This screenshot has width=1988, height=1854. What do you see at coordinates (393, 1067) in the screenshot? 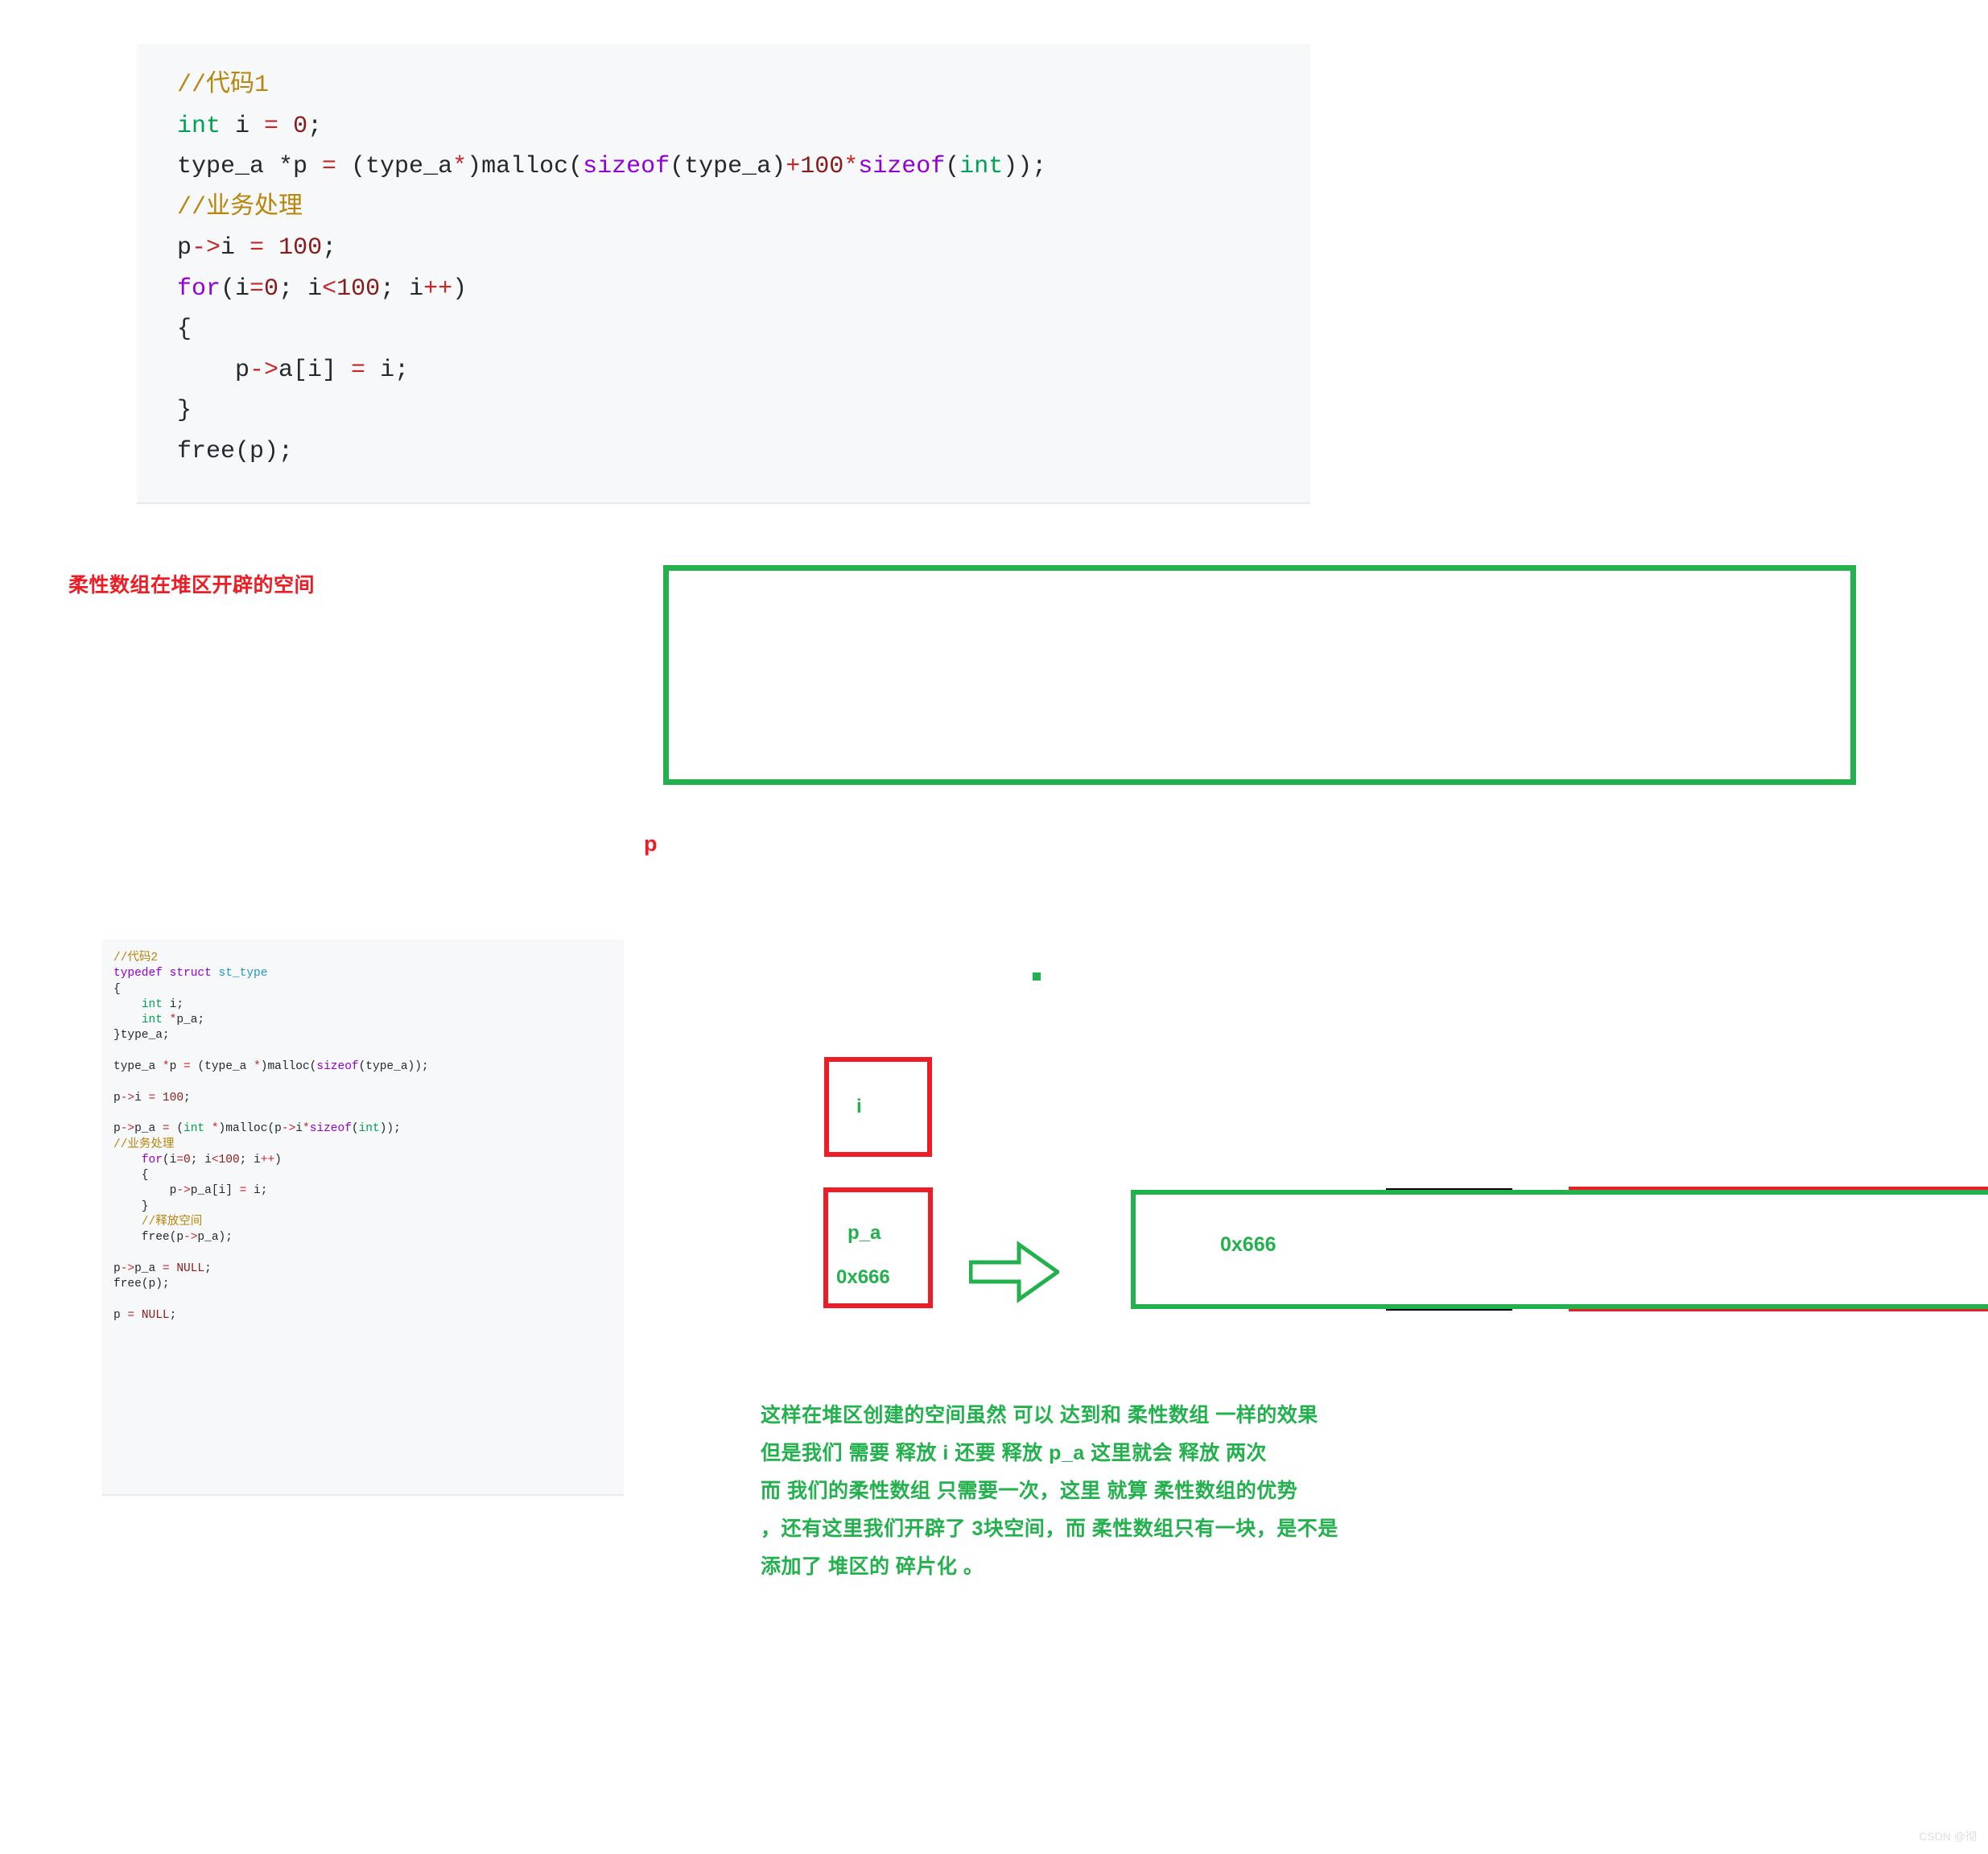
I see `code-token: (type_a));` at bounding box center [393, 1067].